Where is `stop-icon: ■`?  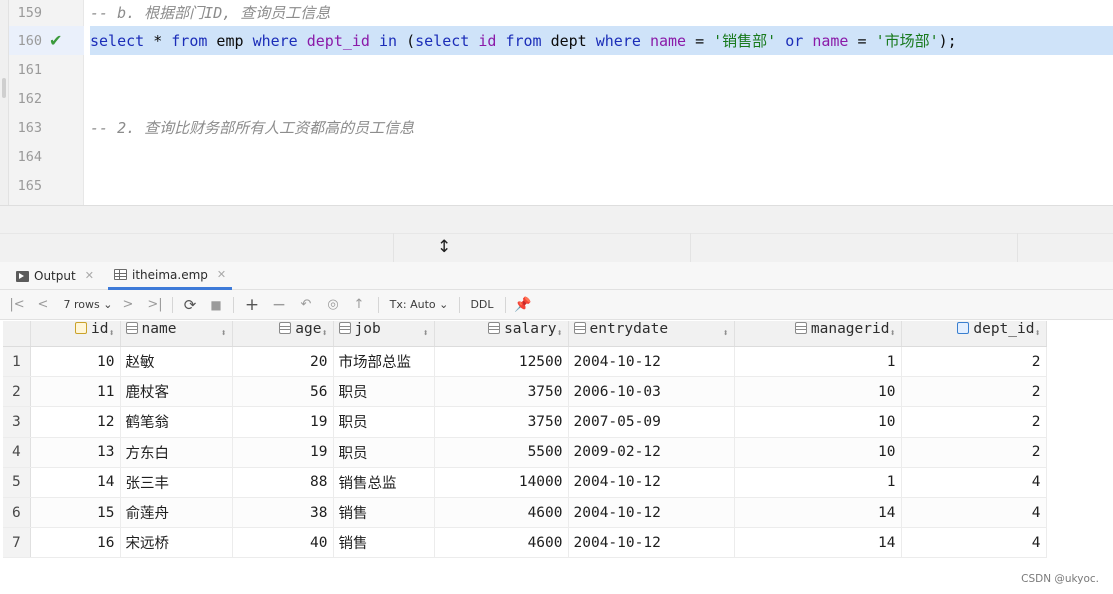 stop-icon: ■ is located at coordinates (216, 305).